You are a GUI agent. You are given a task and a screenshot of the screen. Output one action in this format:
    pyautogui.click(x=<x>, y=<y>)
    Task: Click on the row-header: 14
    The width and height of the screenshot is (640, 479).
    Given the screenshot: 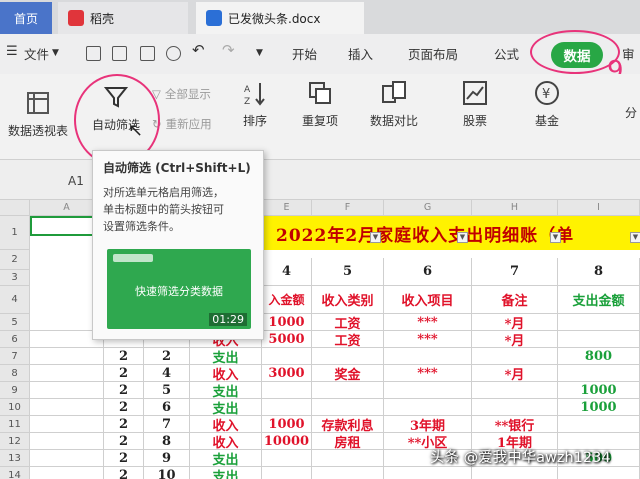 What is the action you would take?
    pyautogui.click(x=15, y=473)
    